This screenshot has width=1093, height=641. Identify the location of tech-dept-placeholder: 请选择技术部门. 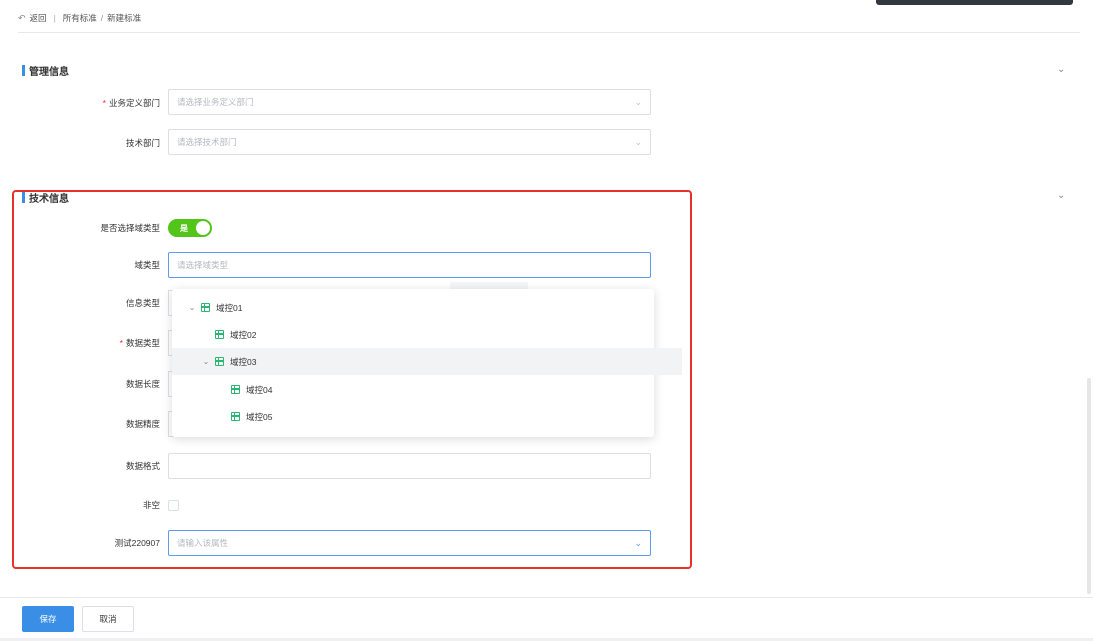
(207, 142).